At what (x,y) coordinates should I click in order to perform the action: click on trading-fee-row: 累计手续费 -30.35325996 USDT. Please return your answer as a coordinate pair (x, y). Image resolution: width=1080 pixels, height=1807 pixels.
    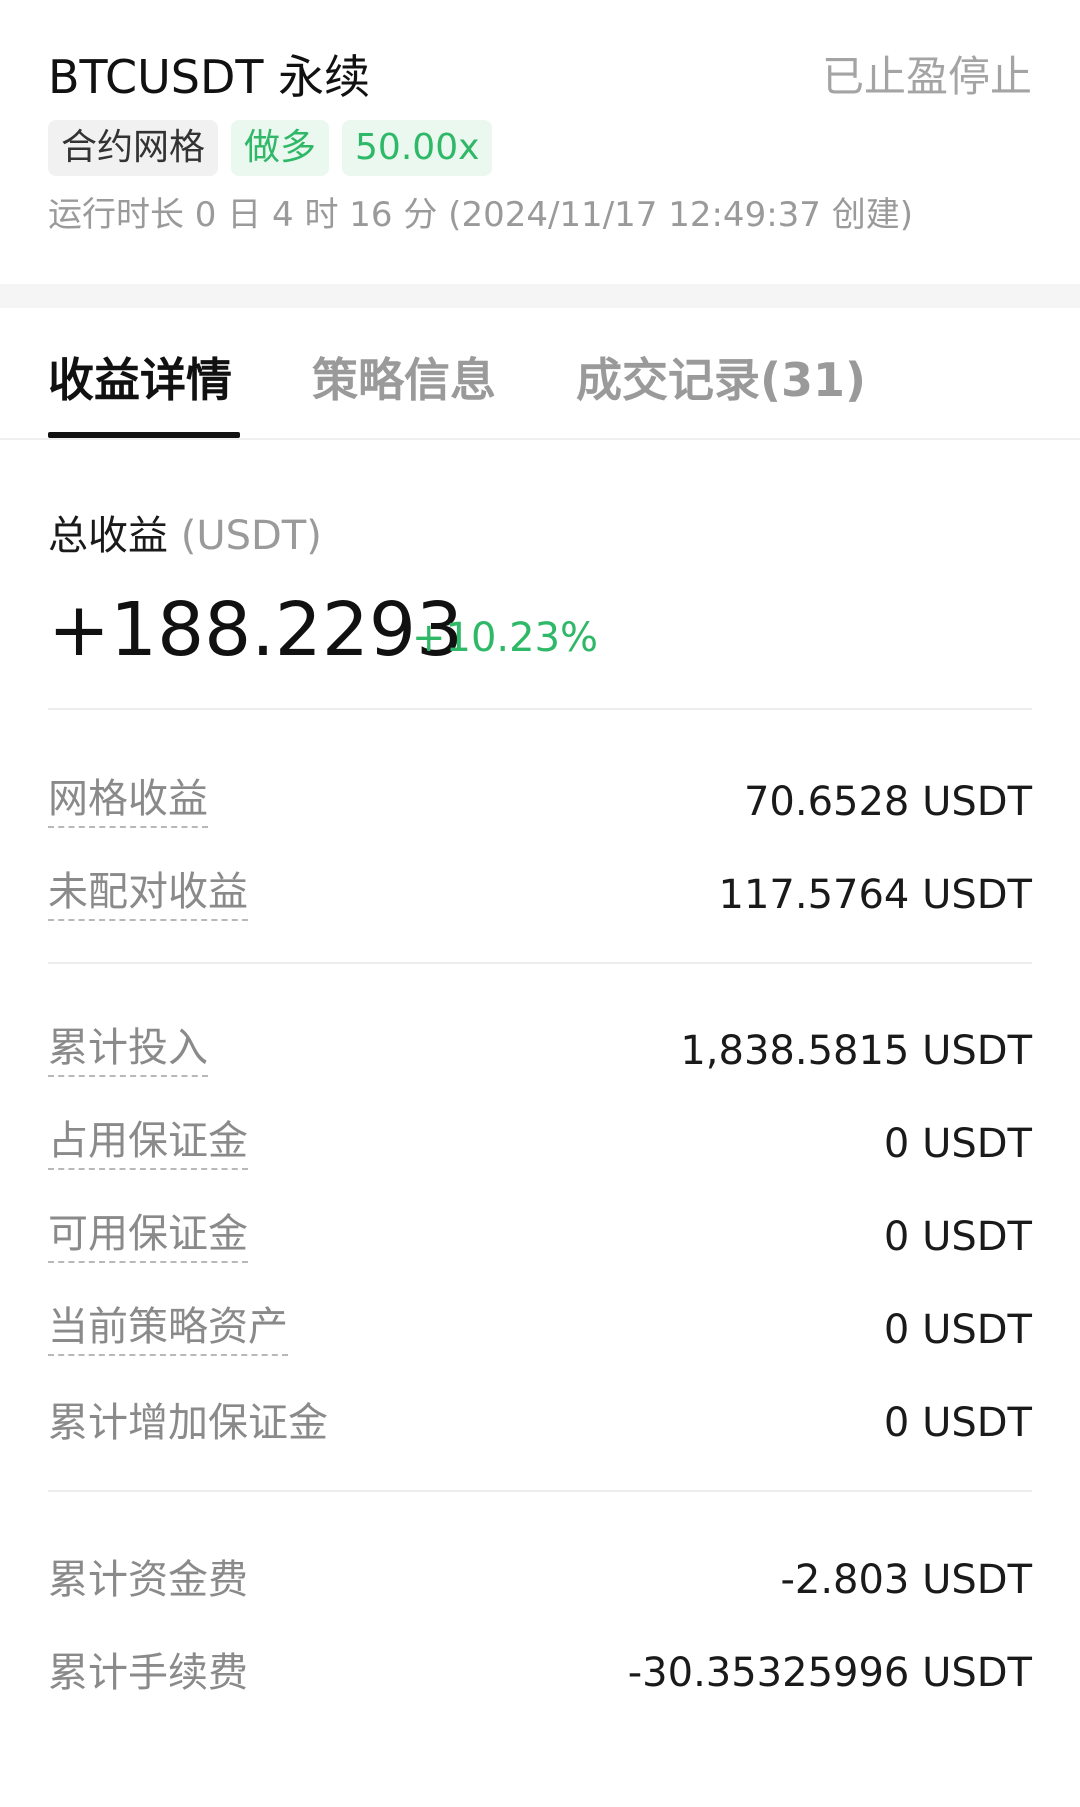
    Looking at the image, I should click on (540, 1673).